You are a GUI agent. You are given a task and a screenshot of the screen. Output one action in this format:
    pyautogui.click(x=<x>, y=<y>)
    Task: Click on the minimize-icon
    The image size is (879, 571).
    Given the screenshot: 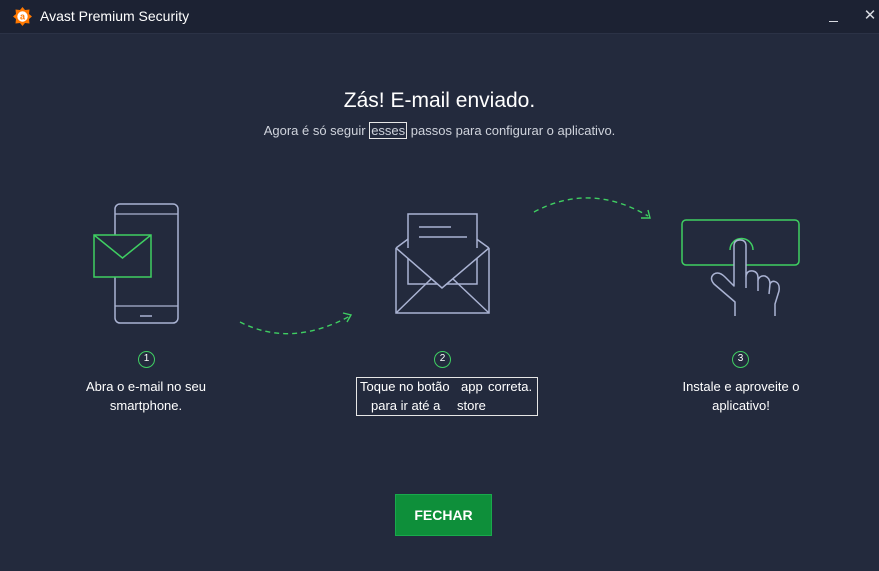 What is the action you would take?
    pyautogui.click(x=833, y=21)
    